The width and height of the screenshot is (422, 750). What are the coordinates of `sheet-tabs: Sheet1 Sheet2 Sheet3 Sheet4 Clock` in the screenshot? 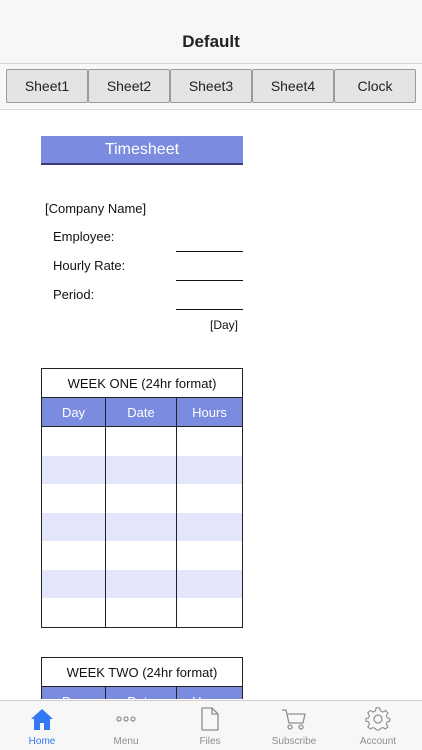 It's located at (211, 87).